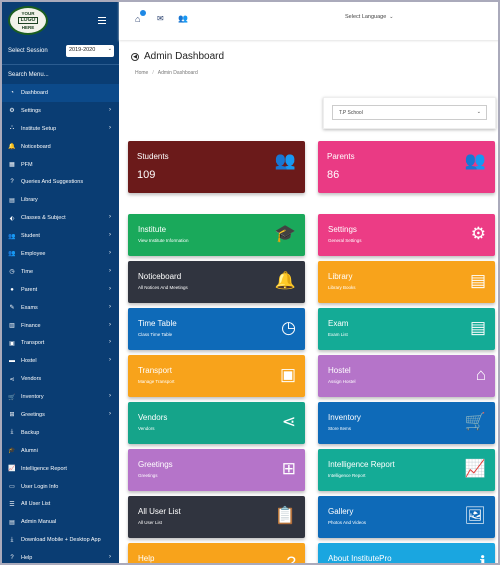  I want to click on sidebar-item-label: Exams, so click(29, 307).